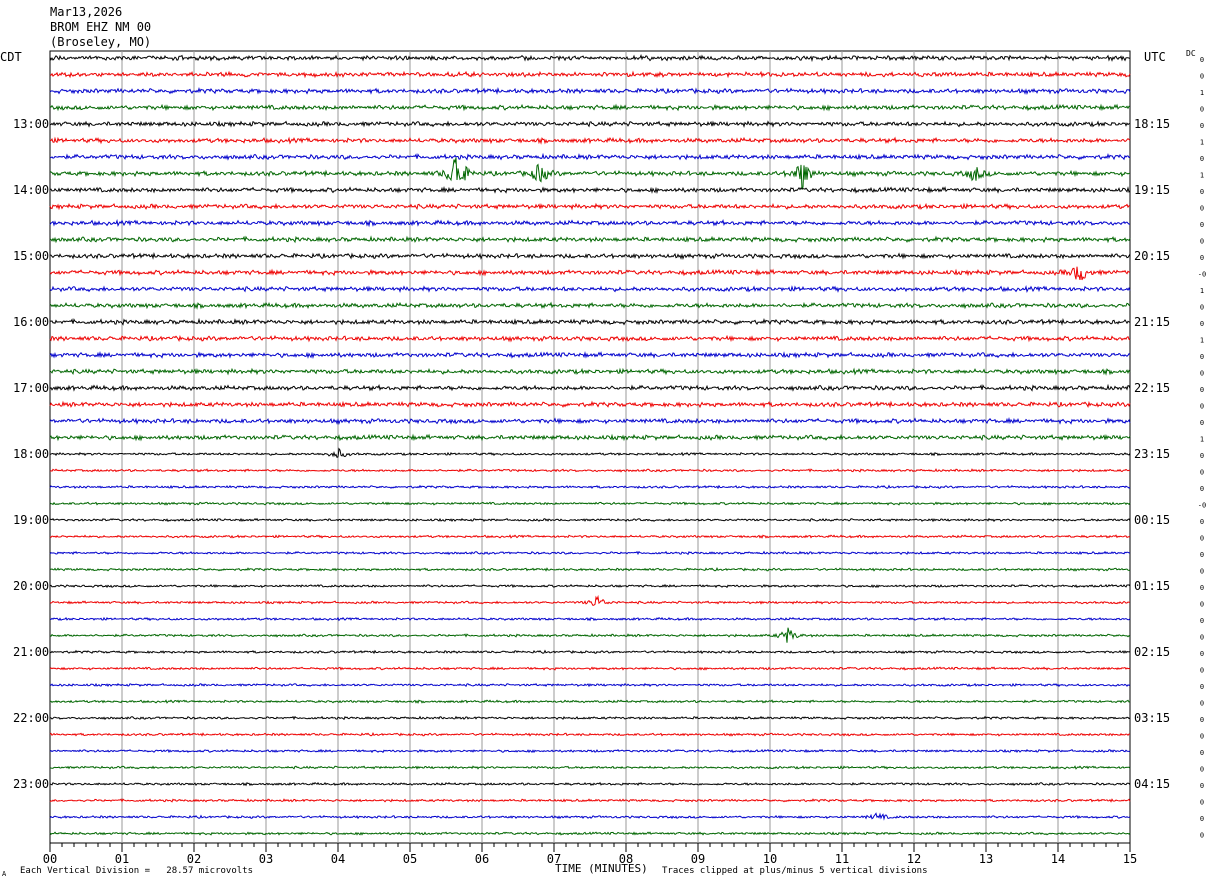 The image size is (1210, 886). I want to click on x-tick-label: 10, so click(770, 859).